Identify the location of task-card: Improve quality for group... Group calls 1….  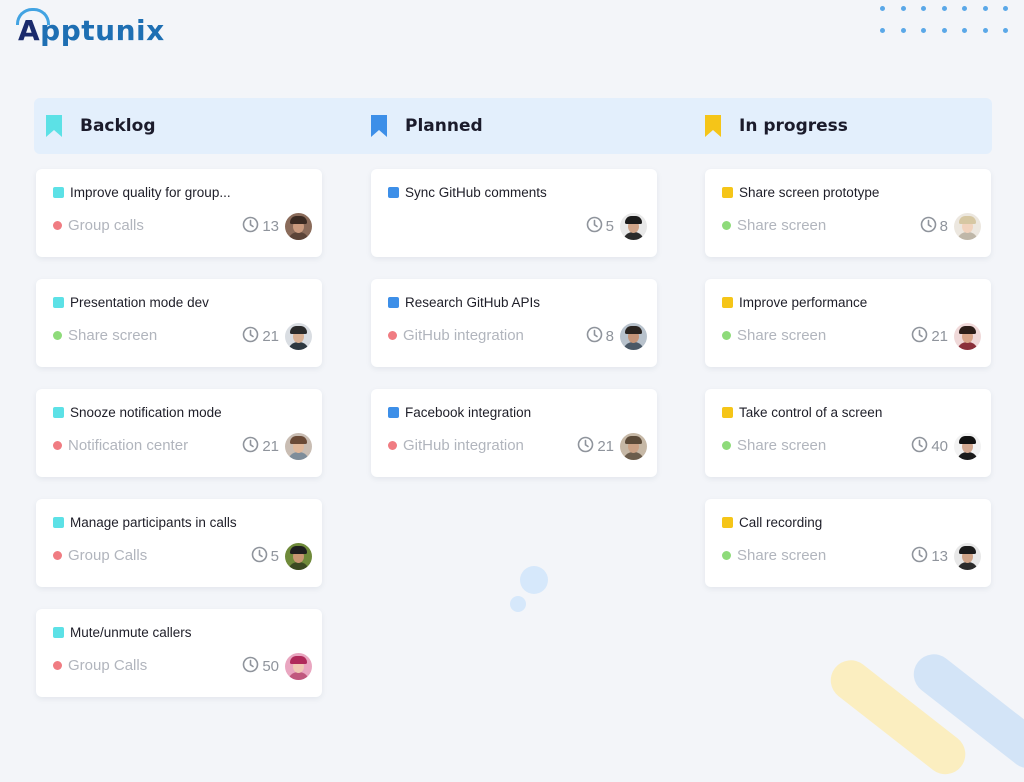
(179, 213).